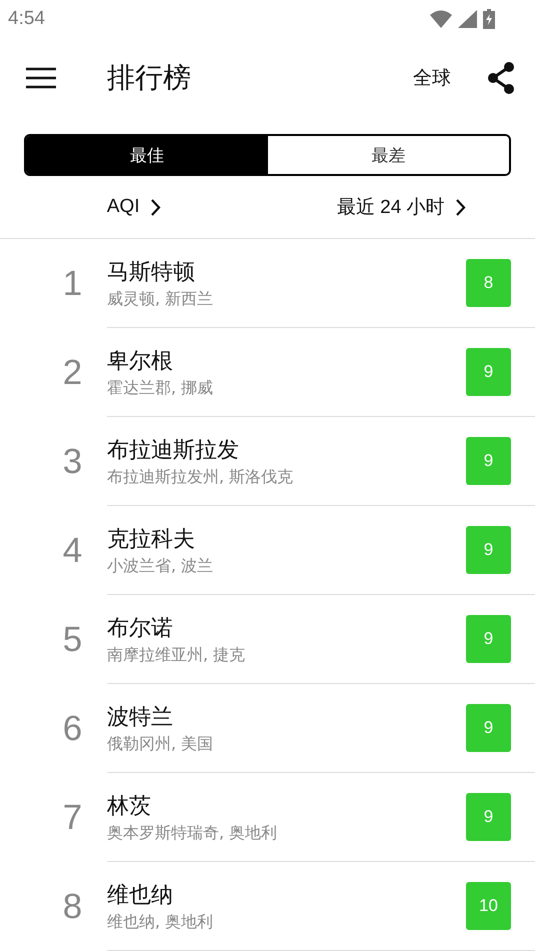 This screenshot has height=951, width=535. I want to click on aqi-value: 8, so click(488, 283).